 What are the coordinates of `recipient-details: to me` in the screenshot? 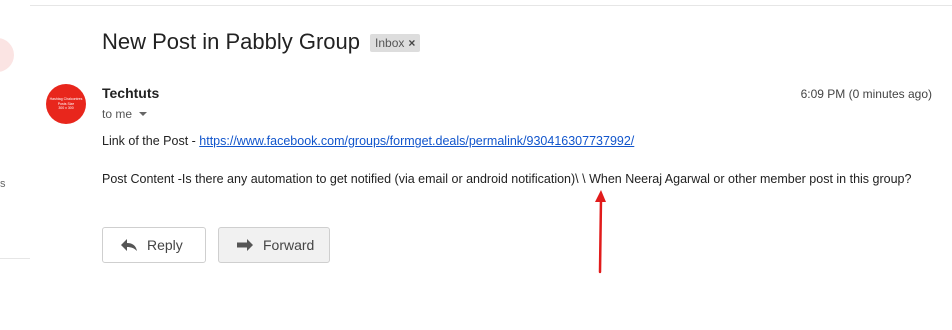 It's located at (125, 114).